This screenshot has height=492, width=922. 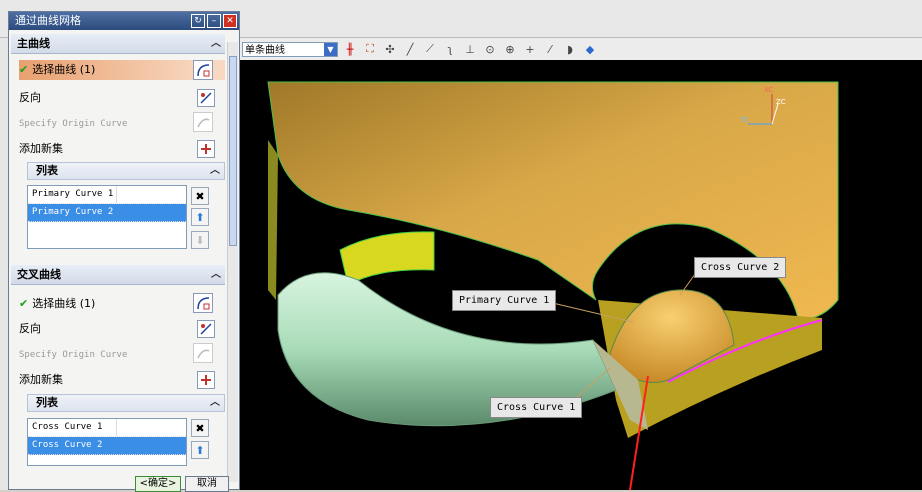 I want to click on cross-curve-2-label: Cross Curve 2, so click(x=740, y=267).